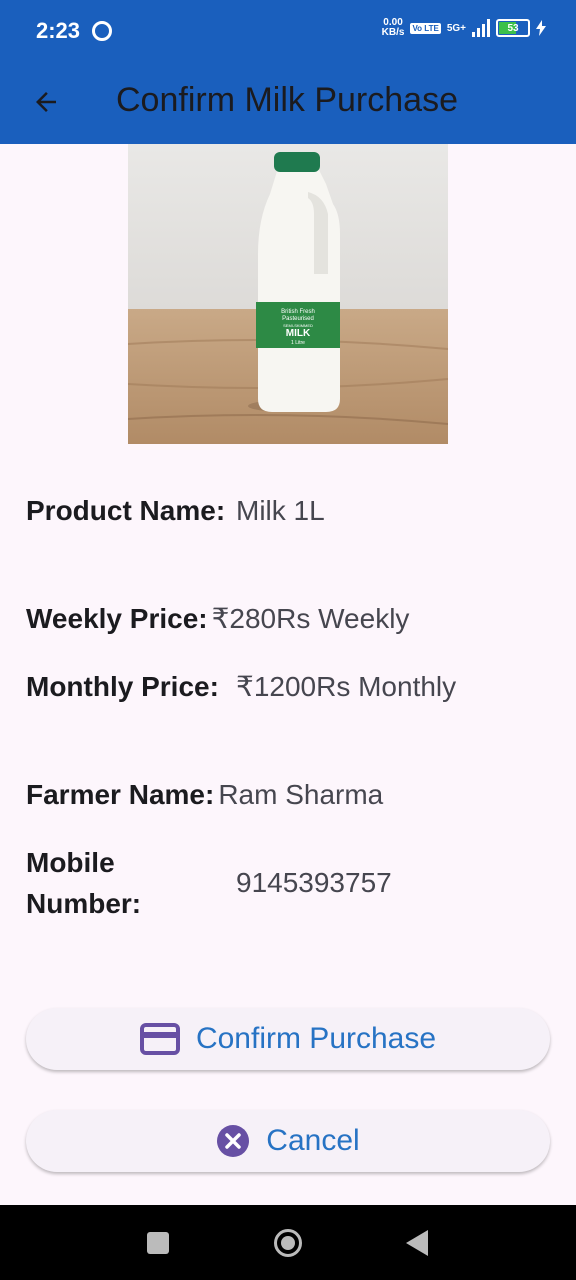 The height and width of the screenshot is (1280, 576). I want to click on bottle-label-size: 1 Litre, so click(298, 343).